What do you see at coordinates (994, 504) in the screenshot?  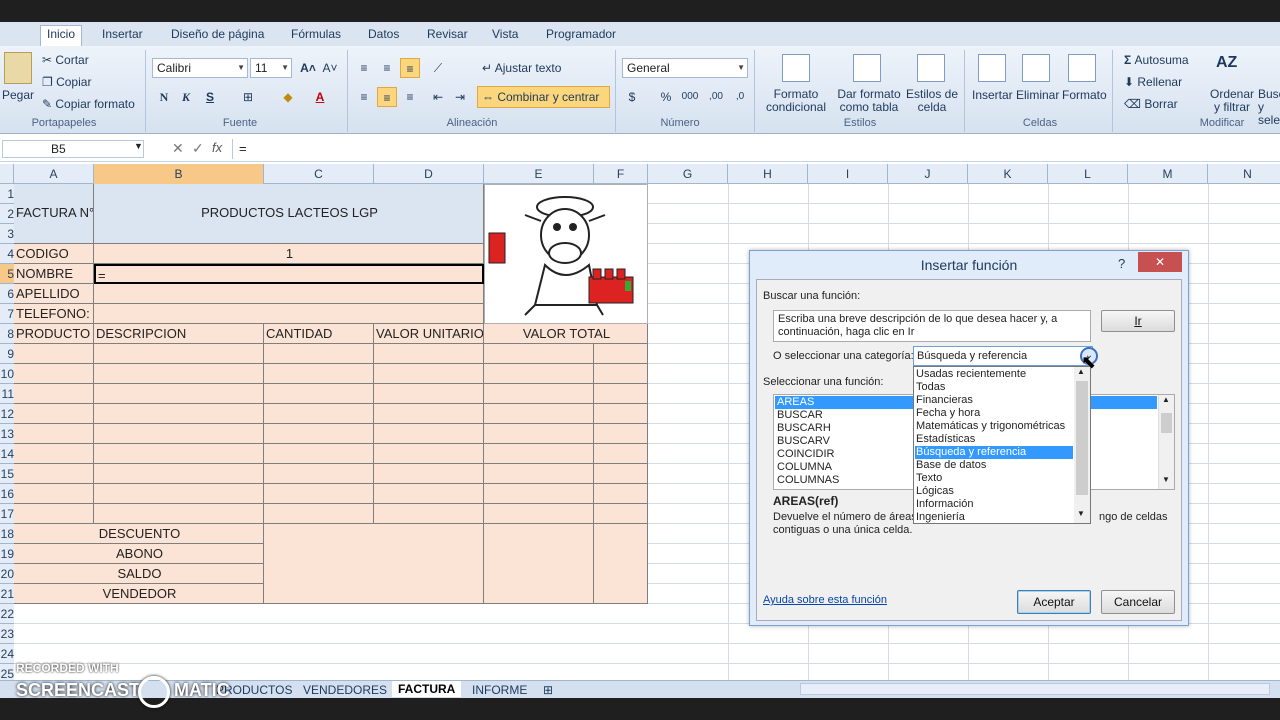 I see `category-option: Información` at bounding box center [994, 504].